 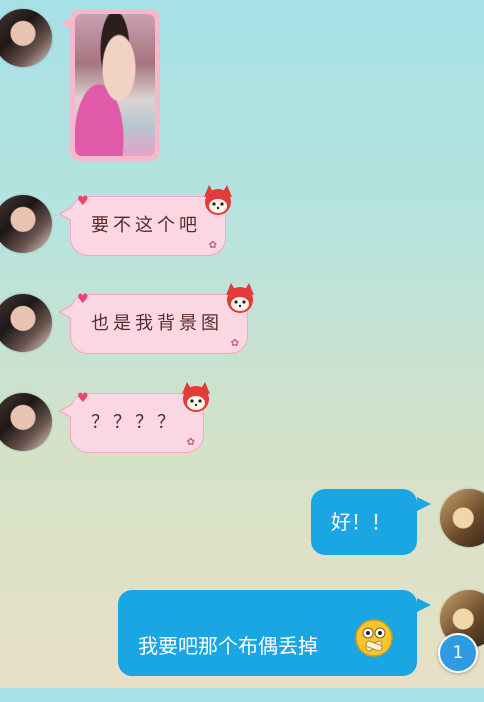 I want to click on badge-count: 1, so click(x=458, y=653).